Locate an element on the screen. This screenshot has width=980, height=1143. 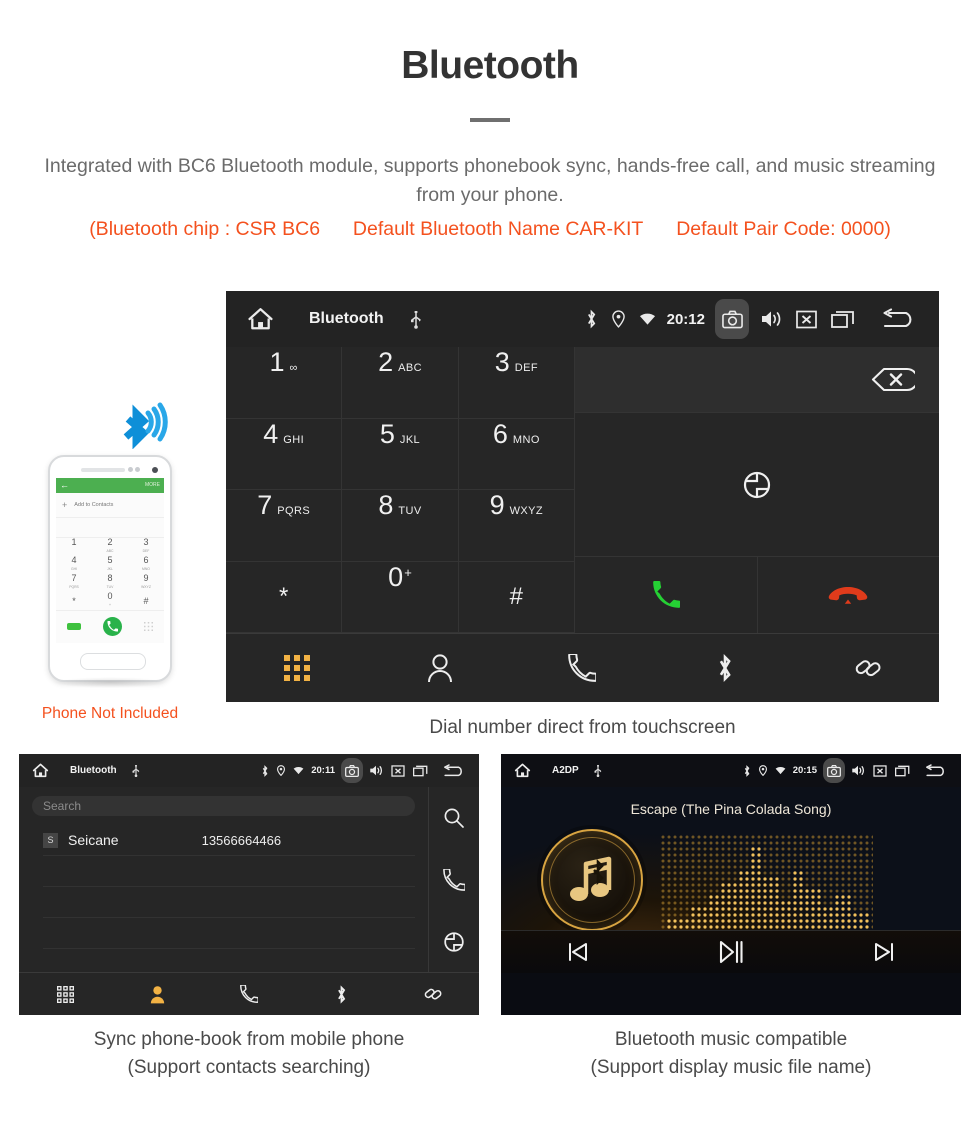
phone-add-contact-row: + Add to Contacts is located at coordinates (110, 505).